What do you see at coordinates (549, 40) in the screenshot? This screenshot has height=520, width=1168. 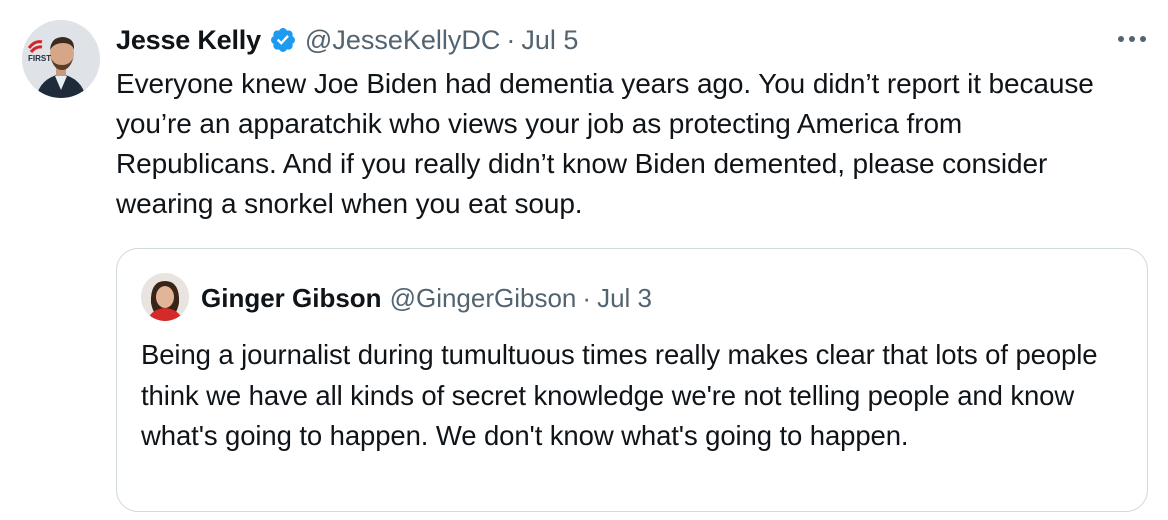 I see `tweet-date: Jul 5` at bounding box center [549, 40].